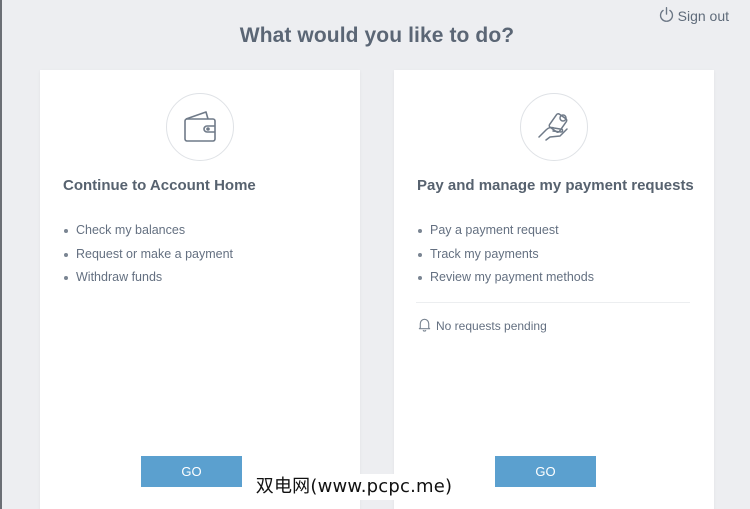 This screenshot has height=509, width=750. What do you see at coordinates (354, 487) in the screenshot?
I see `watermark: 双电网(www.pcpc.me)` at bounding box center [354, 487].